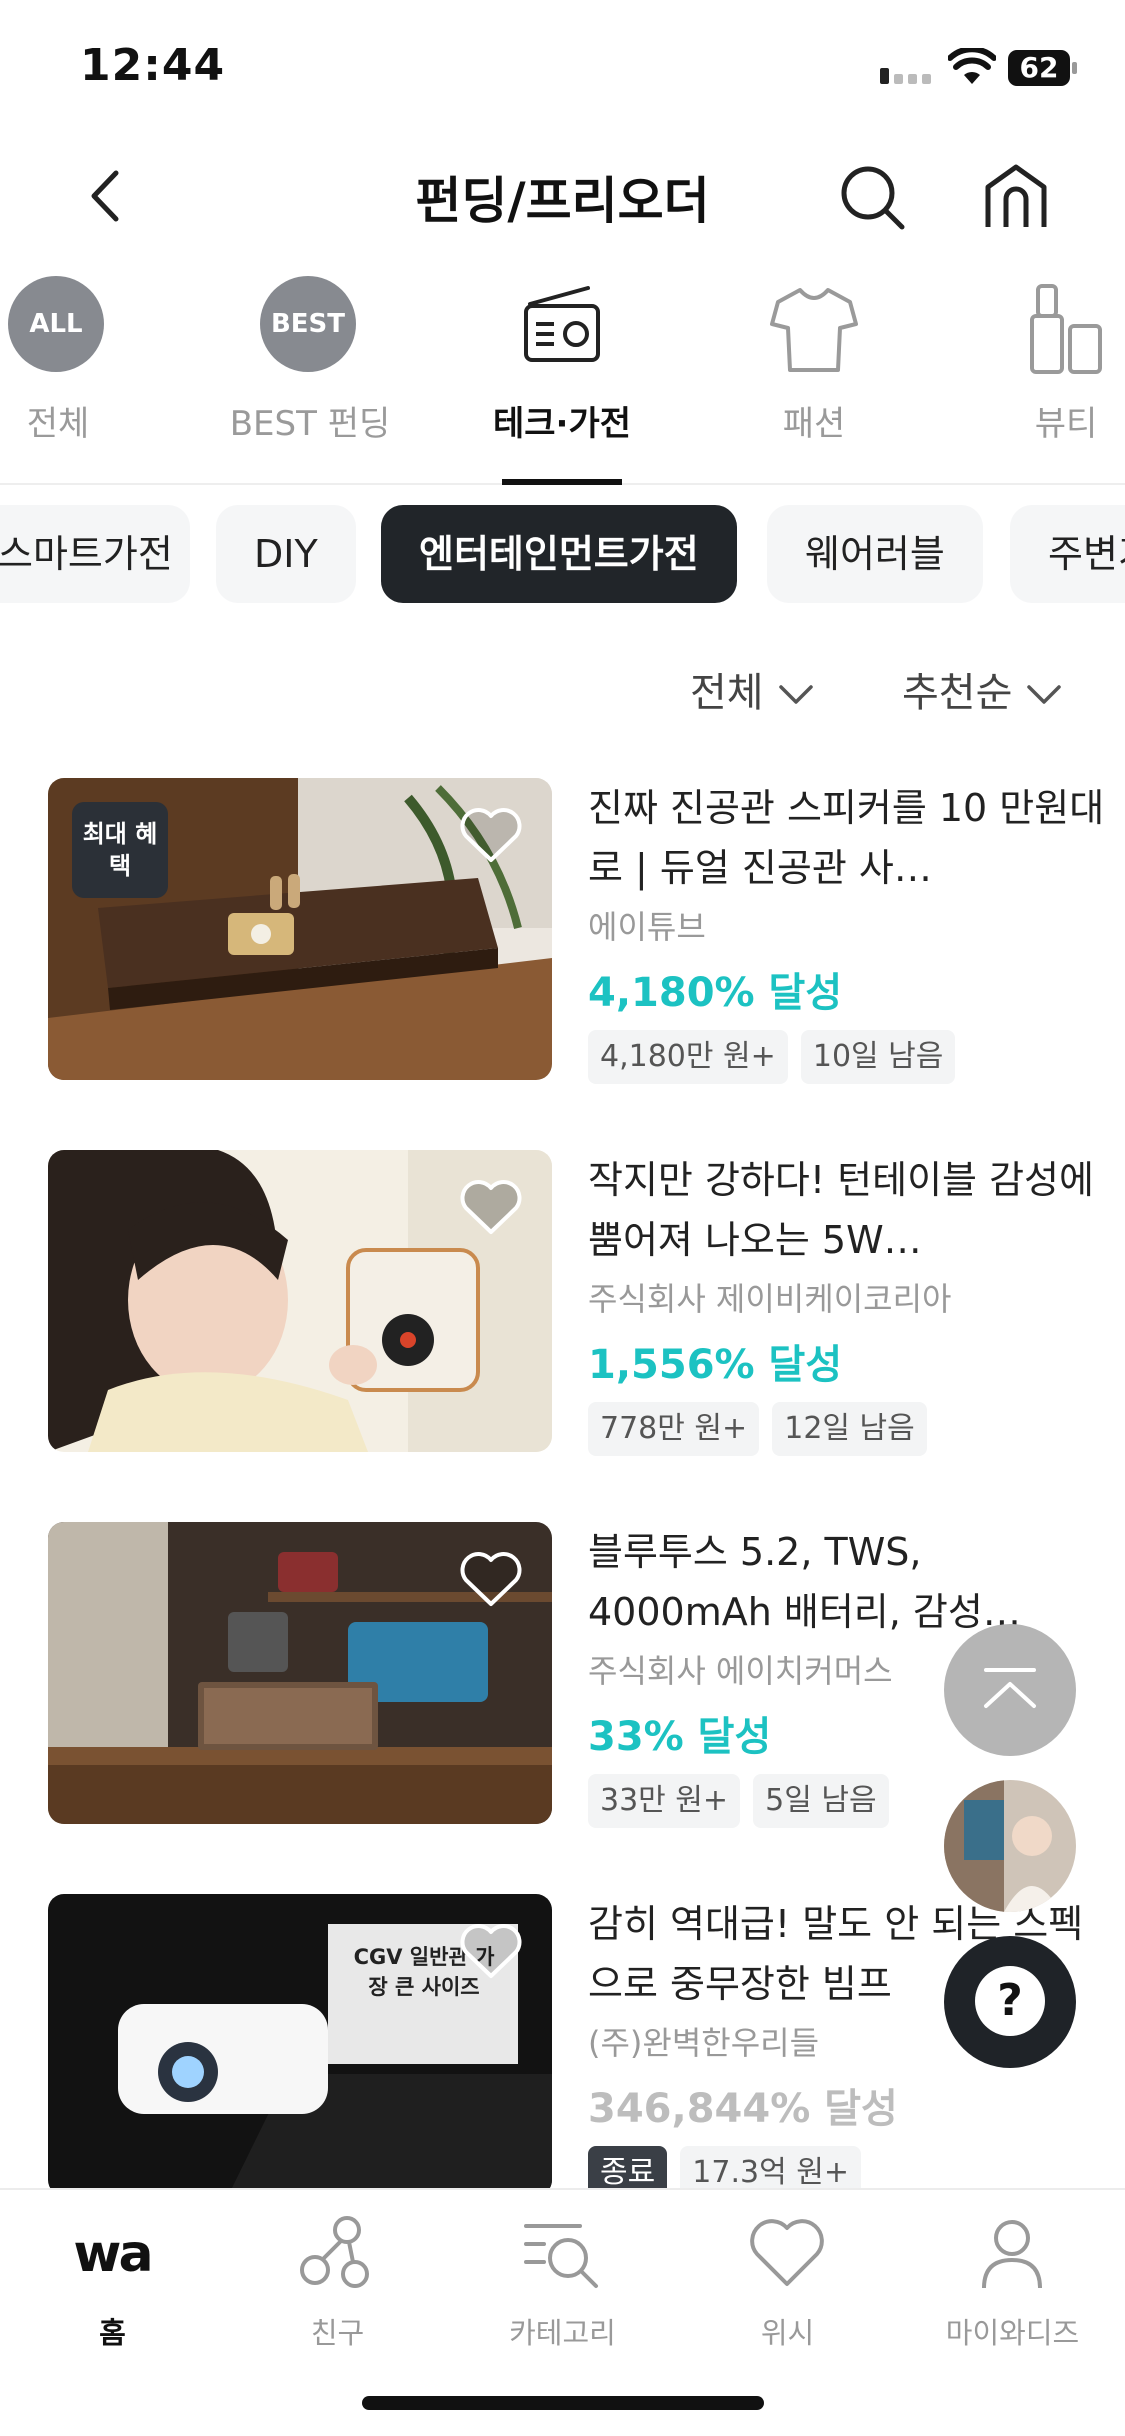 The width and height of the screenshot is (1125, 2436). I want to click on achievement-rate: 4,180% 달성, so click(715, 993).